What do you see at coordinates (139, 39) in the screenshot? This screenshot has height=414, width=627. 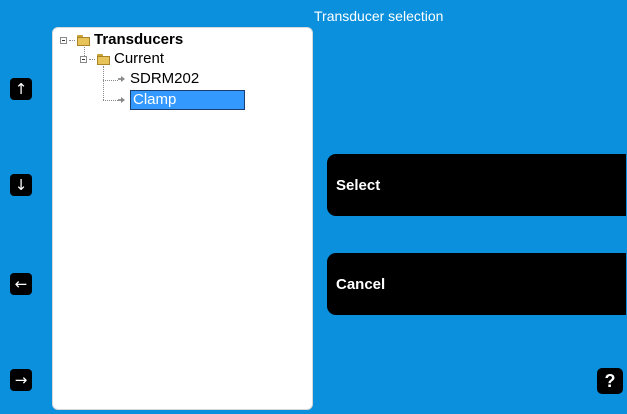 I see `tree-node-label: Transducers` at bounding box center [139, 39].